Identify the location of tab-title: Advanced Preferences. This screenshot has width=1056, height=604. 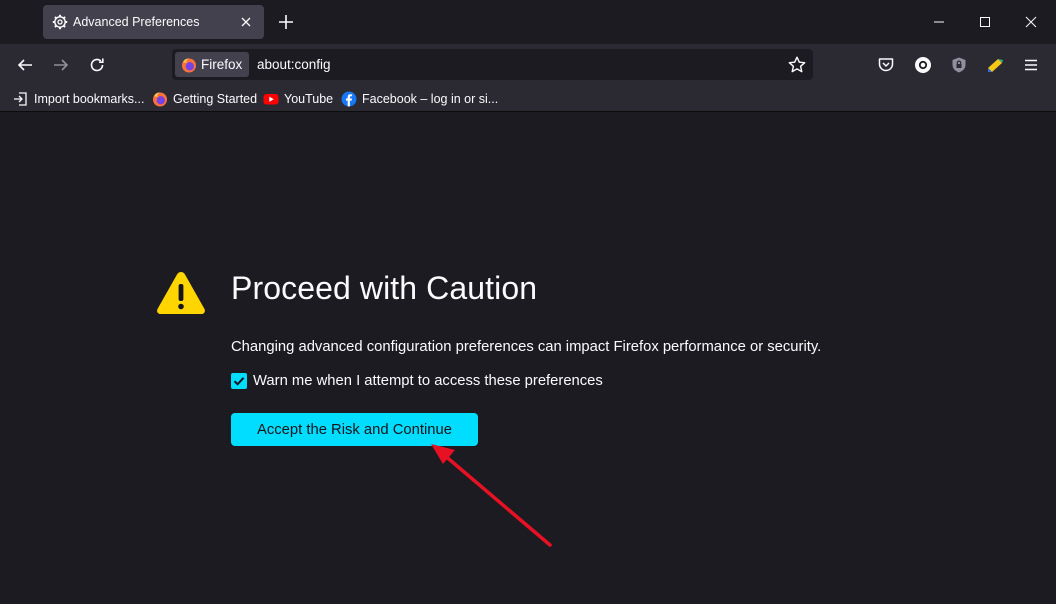
(136, 22).